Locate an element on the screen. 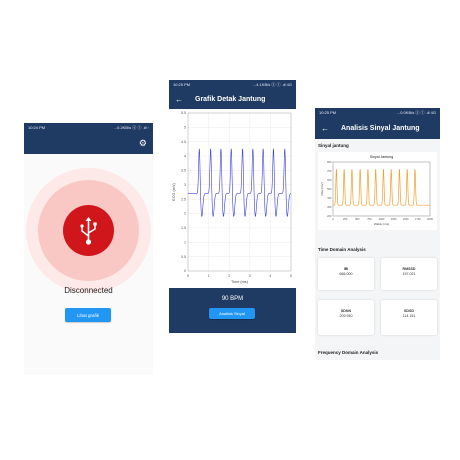 The width and height of the screenshot is (460, 460). view-graph-button: Lihat grafik is located at coordinates (88, 315).